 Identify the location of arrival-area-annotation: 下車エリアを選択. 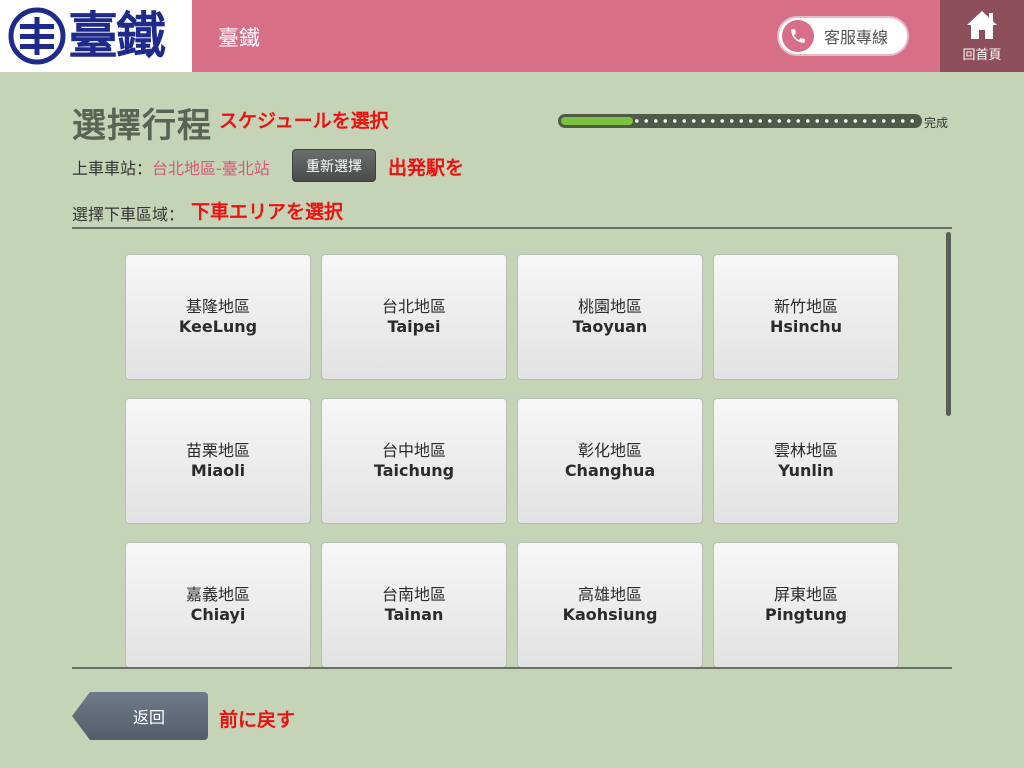
(267, 212).